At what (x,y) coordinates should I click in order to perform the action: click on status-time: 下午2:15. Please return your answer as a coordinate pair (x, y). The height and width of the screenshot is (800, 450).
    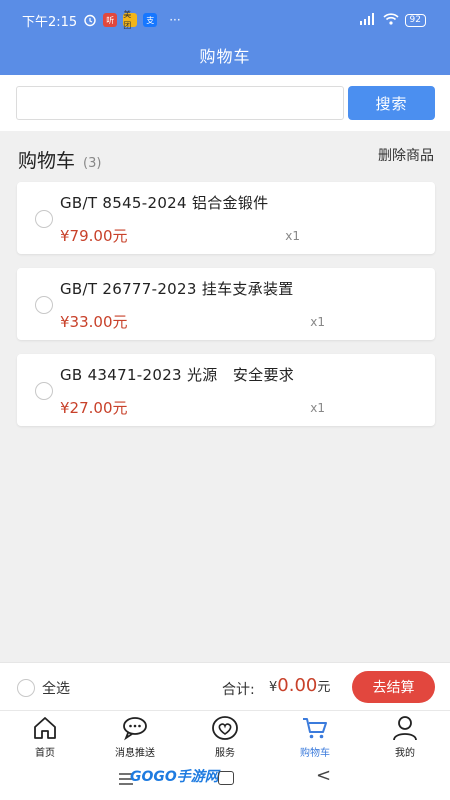
    Looking at the image, I should click on (50, 22).